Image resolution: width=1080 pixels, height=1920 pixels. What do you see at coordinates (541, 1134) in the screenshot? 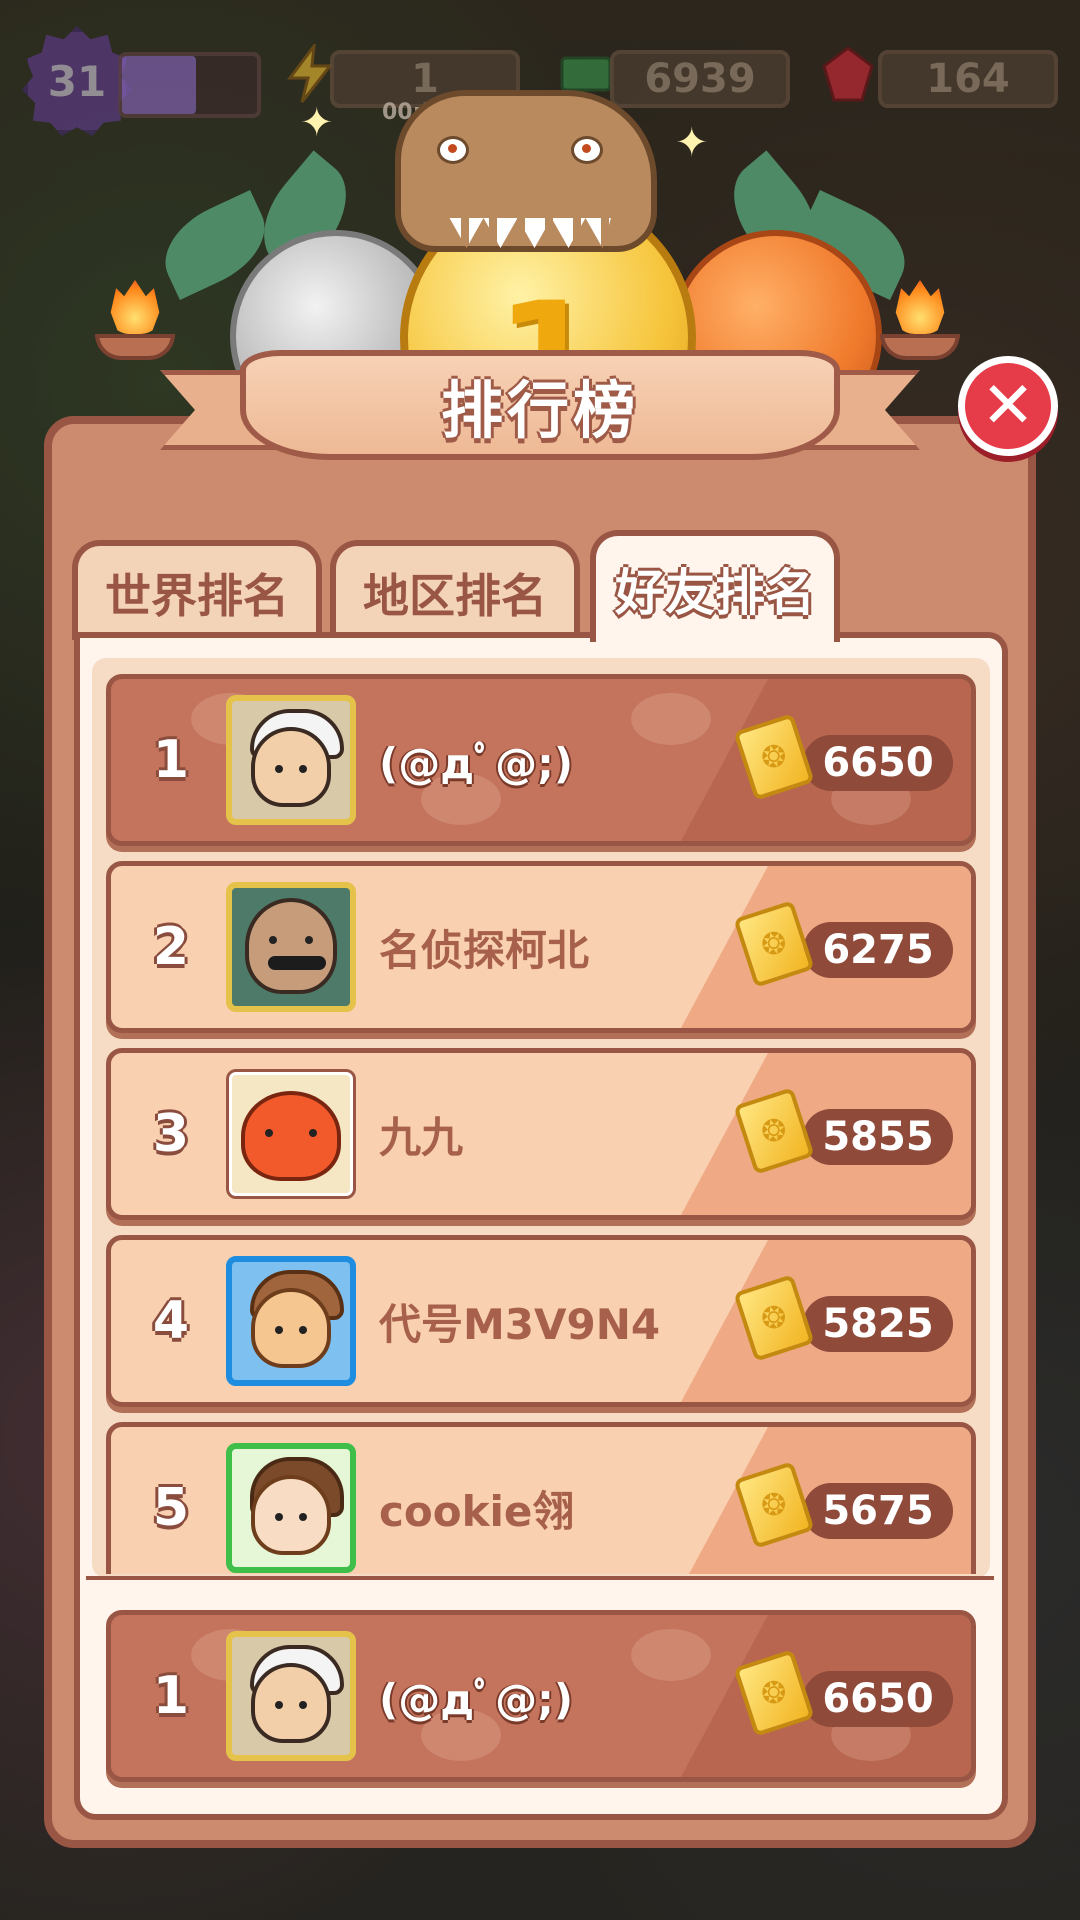
I see `list-item: 3 九九 5855 ❂` at bounding box center [541, 1134].